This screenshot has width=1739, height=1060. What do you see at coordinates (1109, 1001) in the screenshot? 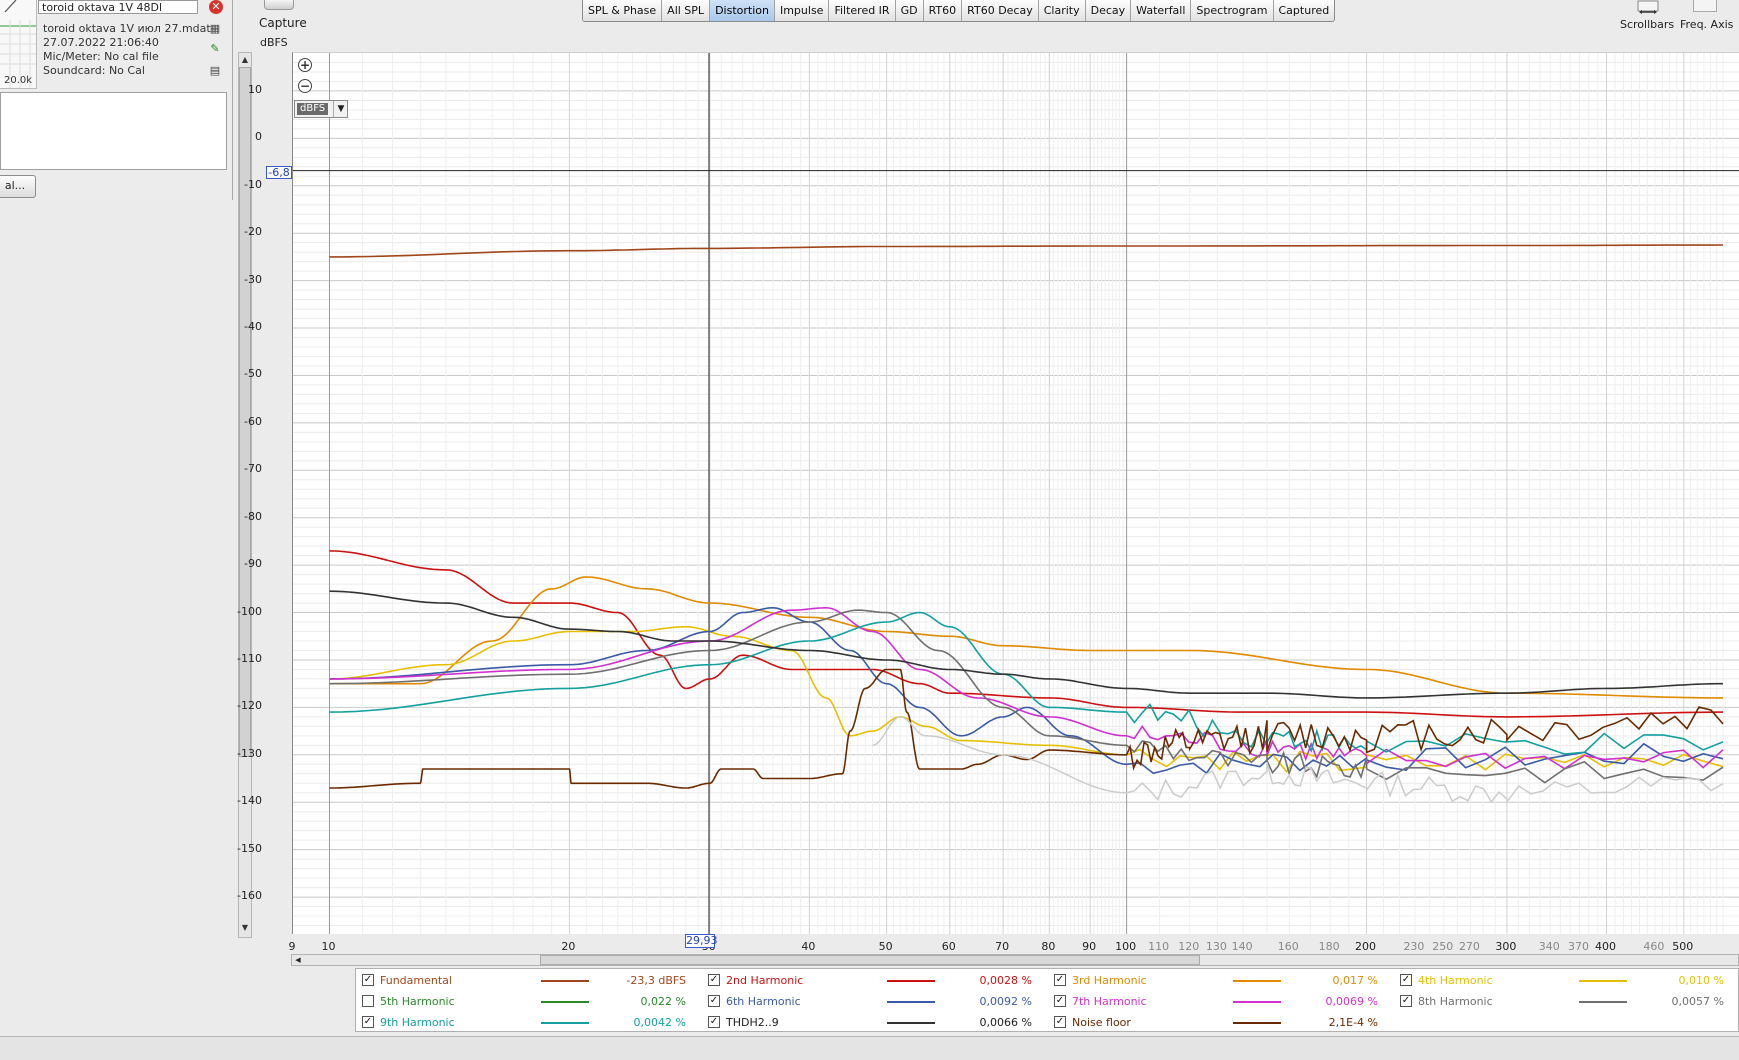
I see `legend-name: 7th Harmonic` at bounding box center [1109, 1001].